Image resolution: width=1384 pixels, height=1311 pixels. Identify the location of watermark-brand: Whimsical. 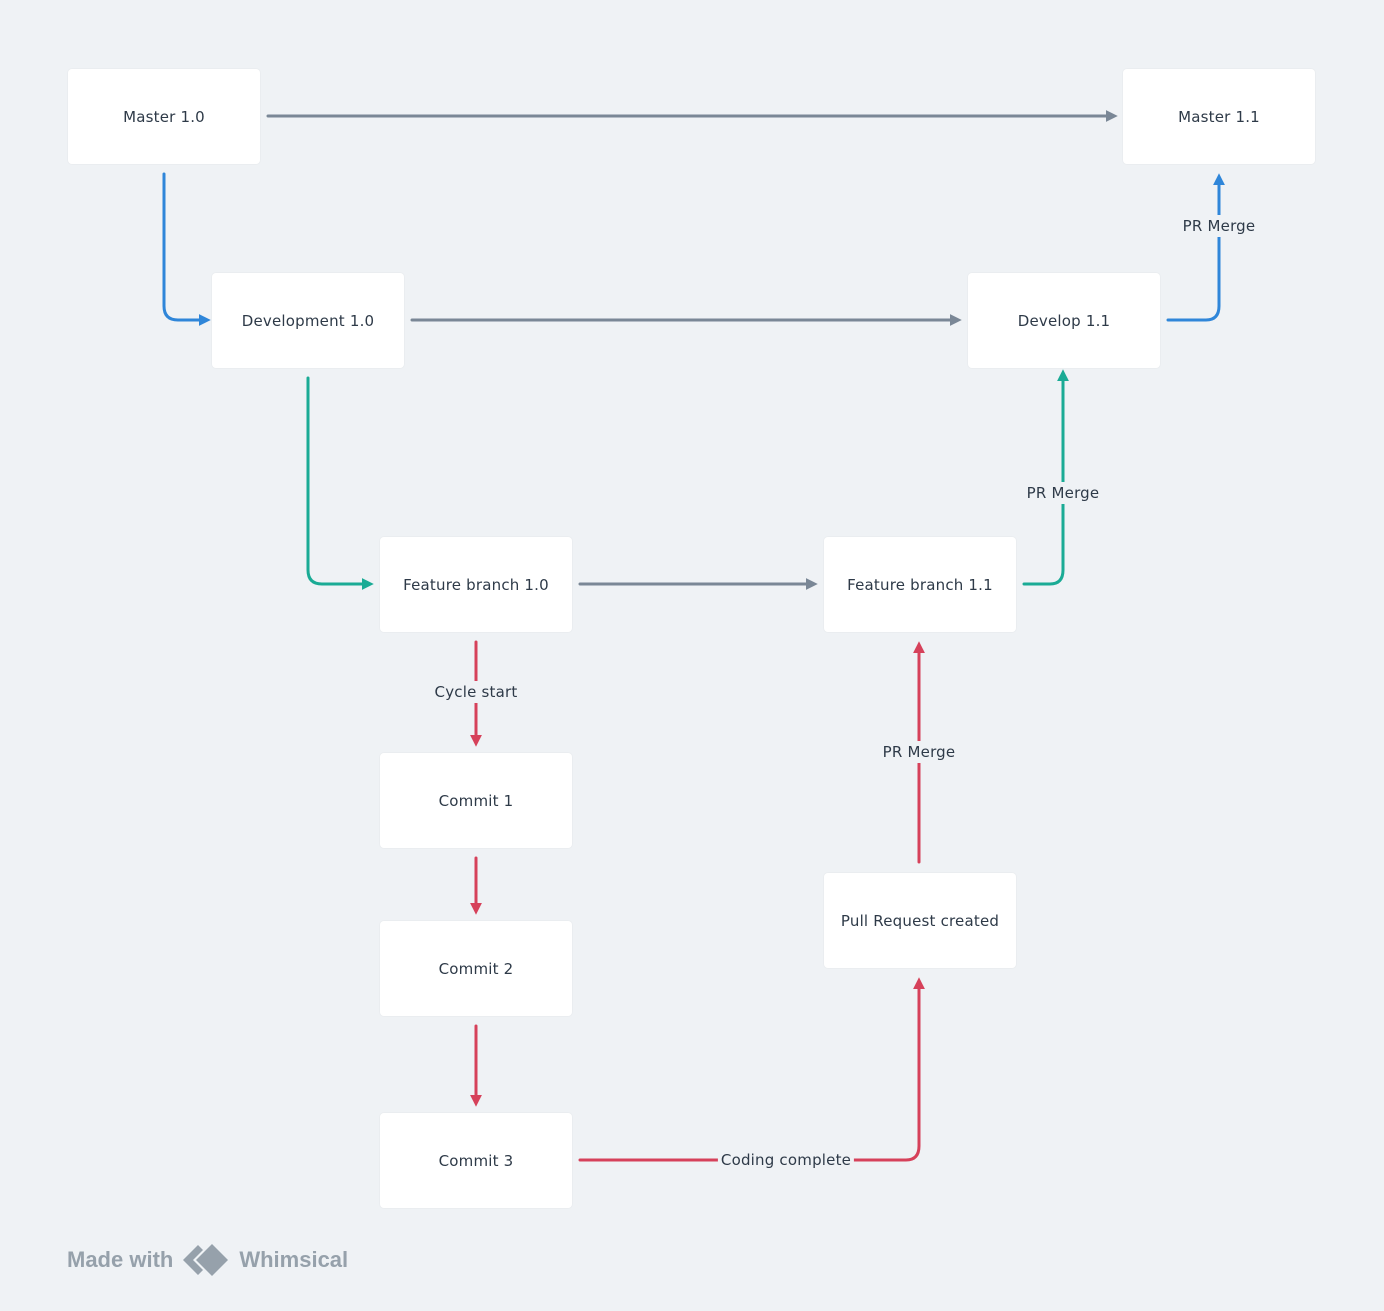
(294, 1259).